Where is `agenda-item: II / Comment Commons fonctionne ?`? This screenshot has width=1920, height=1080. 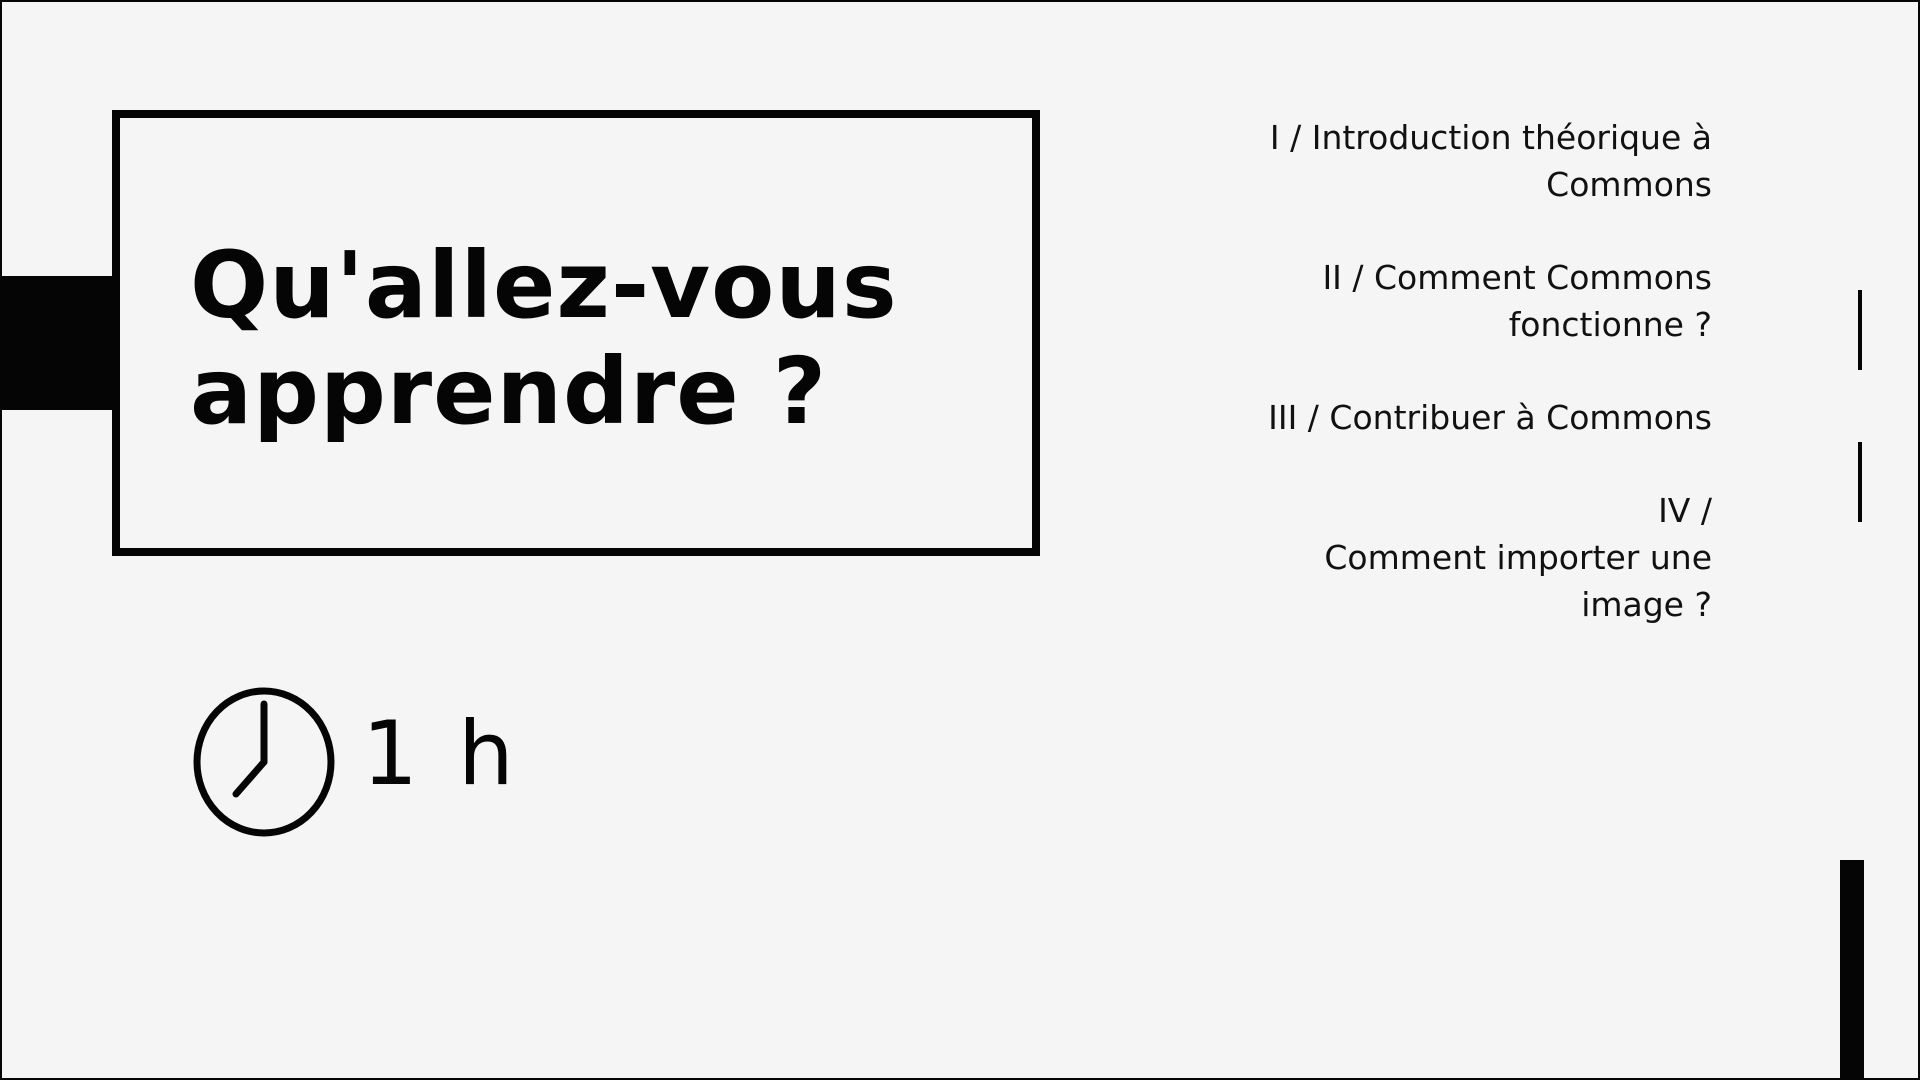 agenda-item: II / Comment Commons fonctionne ? is located at coordinates (1517, 301).